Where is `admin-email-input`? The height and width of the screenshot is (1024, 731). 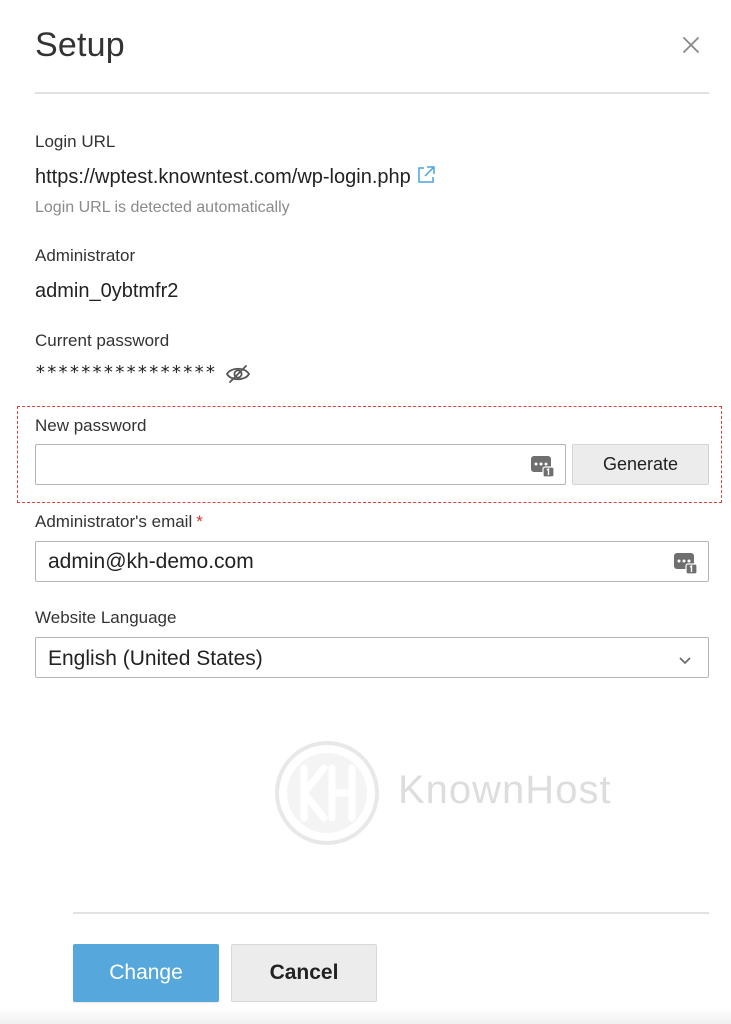 admin-email-input is located at coordinates (372, 561).